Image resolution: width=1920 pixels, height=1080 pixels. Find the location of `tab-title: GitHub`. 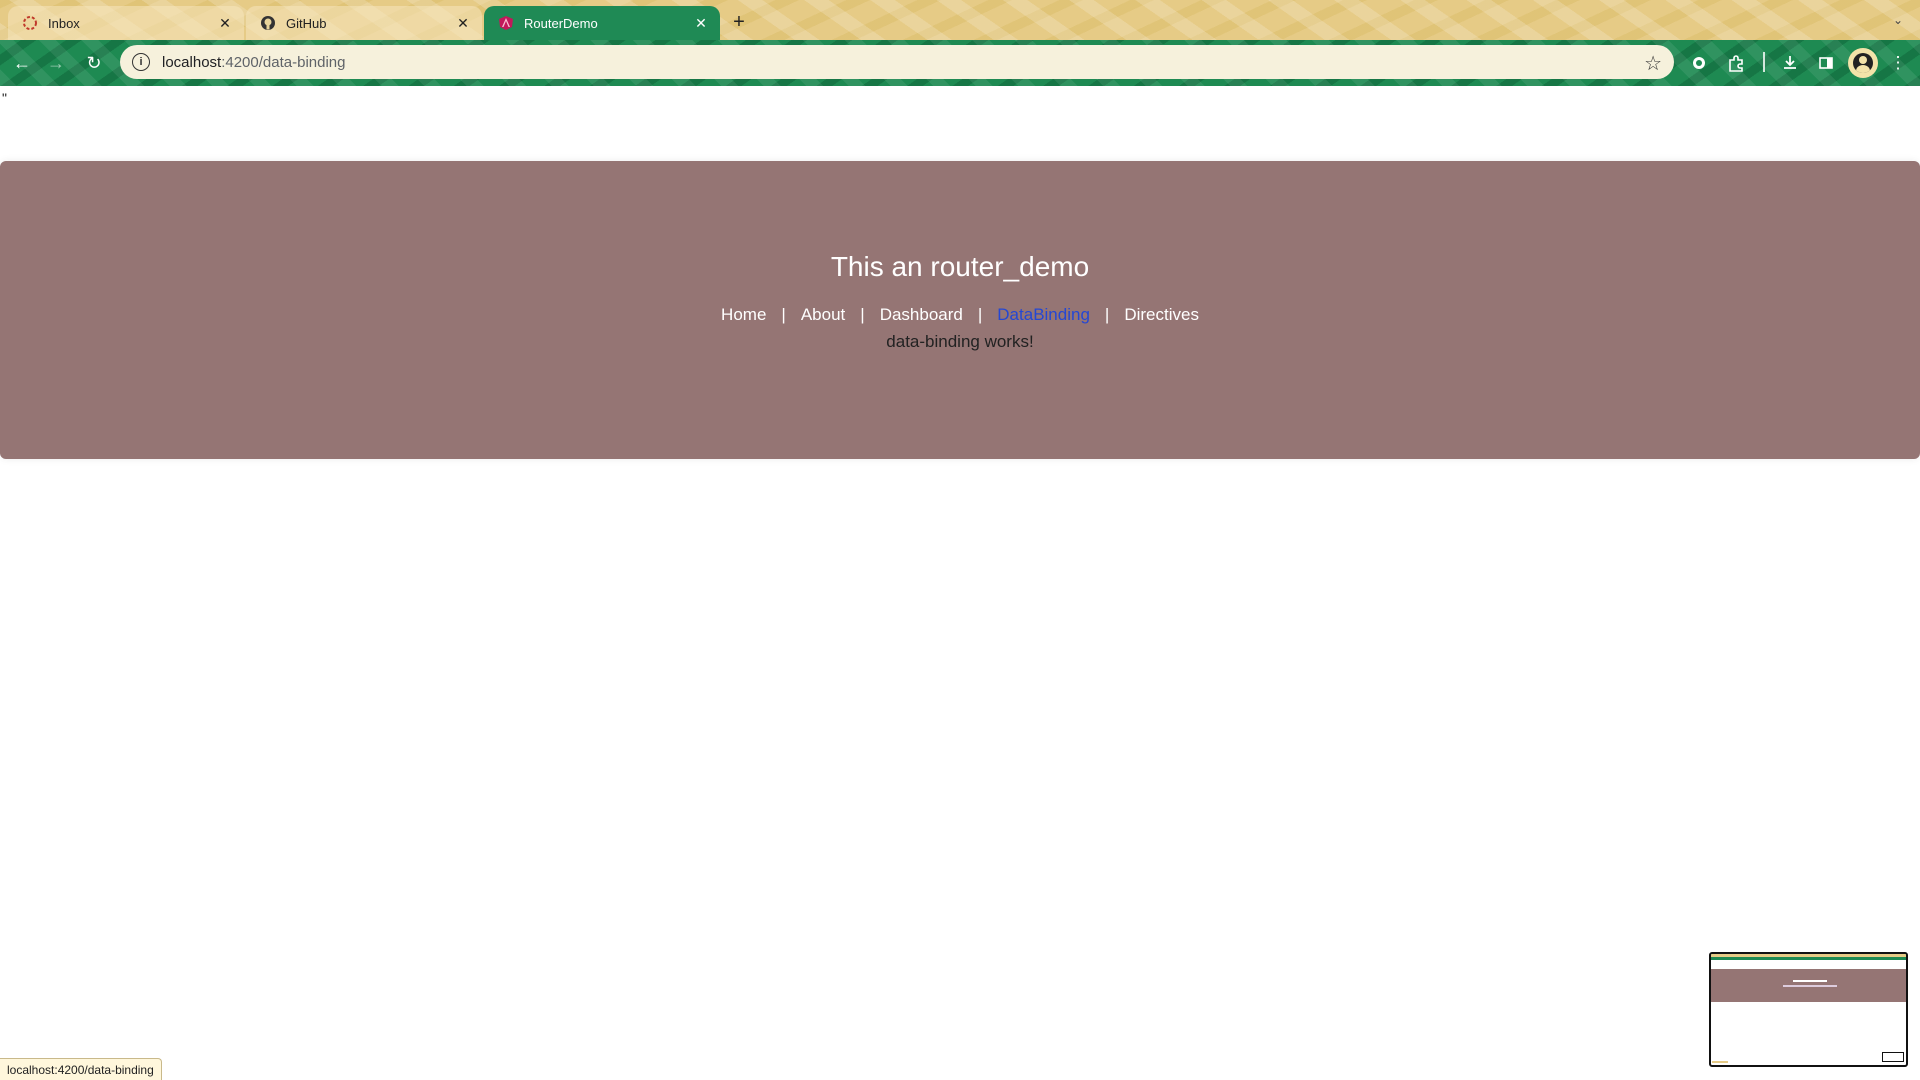

tab-title: GitHub is located at coordinates (306, 23).